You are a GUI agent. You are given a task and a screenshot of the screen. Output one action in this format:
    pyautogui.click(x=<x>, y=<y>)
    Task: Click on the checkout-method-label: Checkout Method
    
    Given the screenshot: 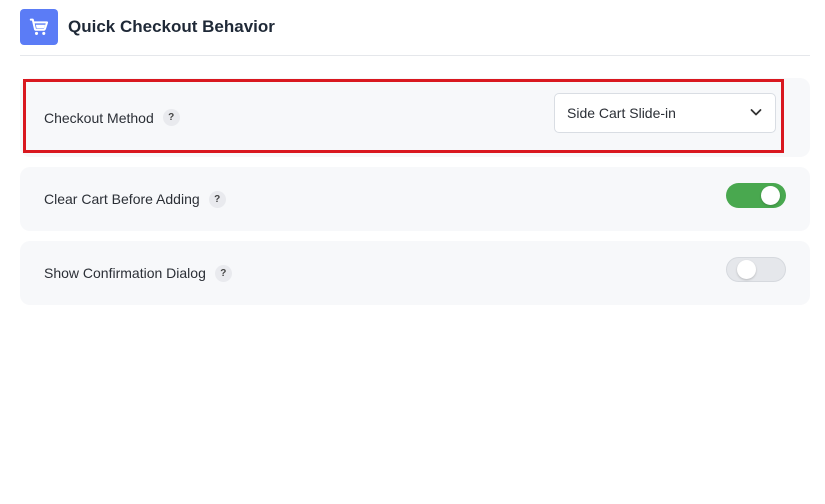 What is the action you would take?
    pyautogui.click(x=99, y=117)
    